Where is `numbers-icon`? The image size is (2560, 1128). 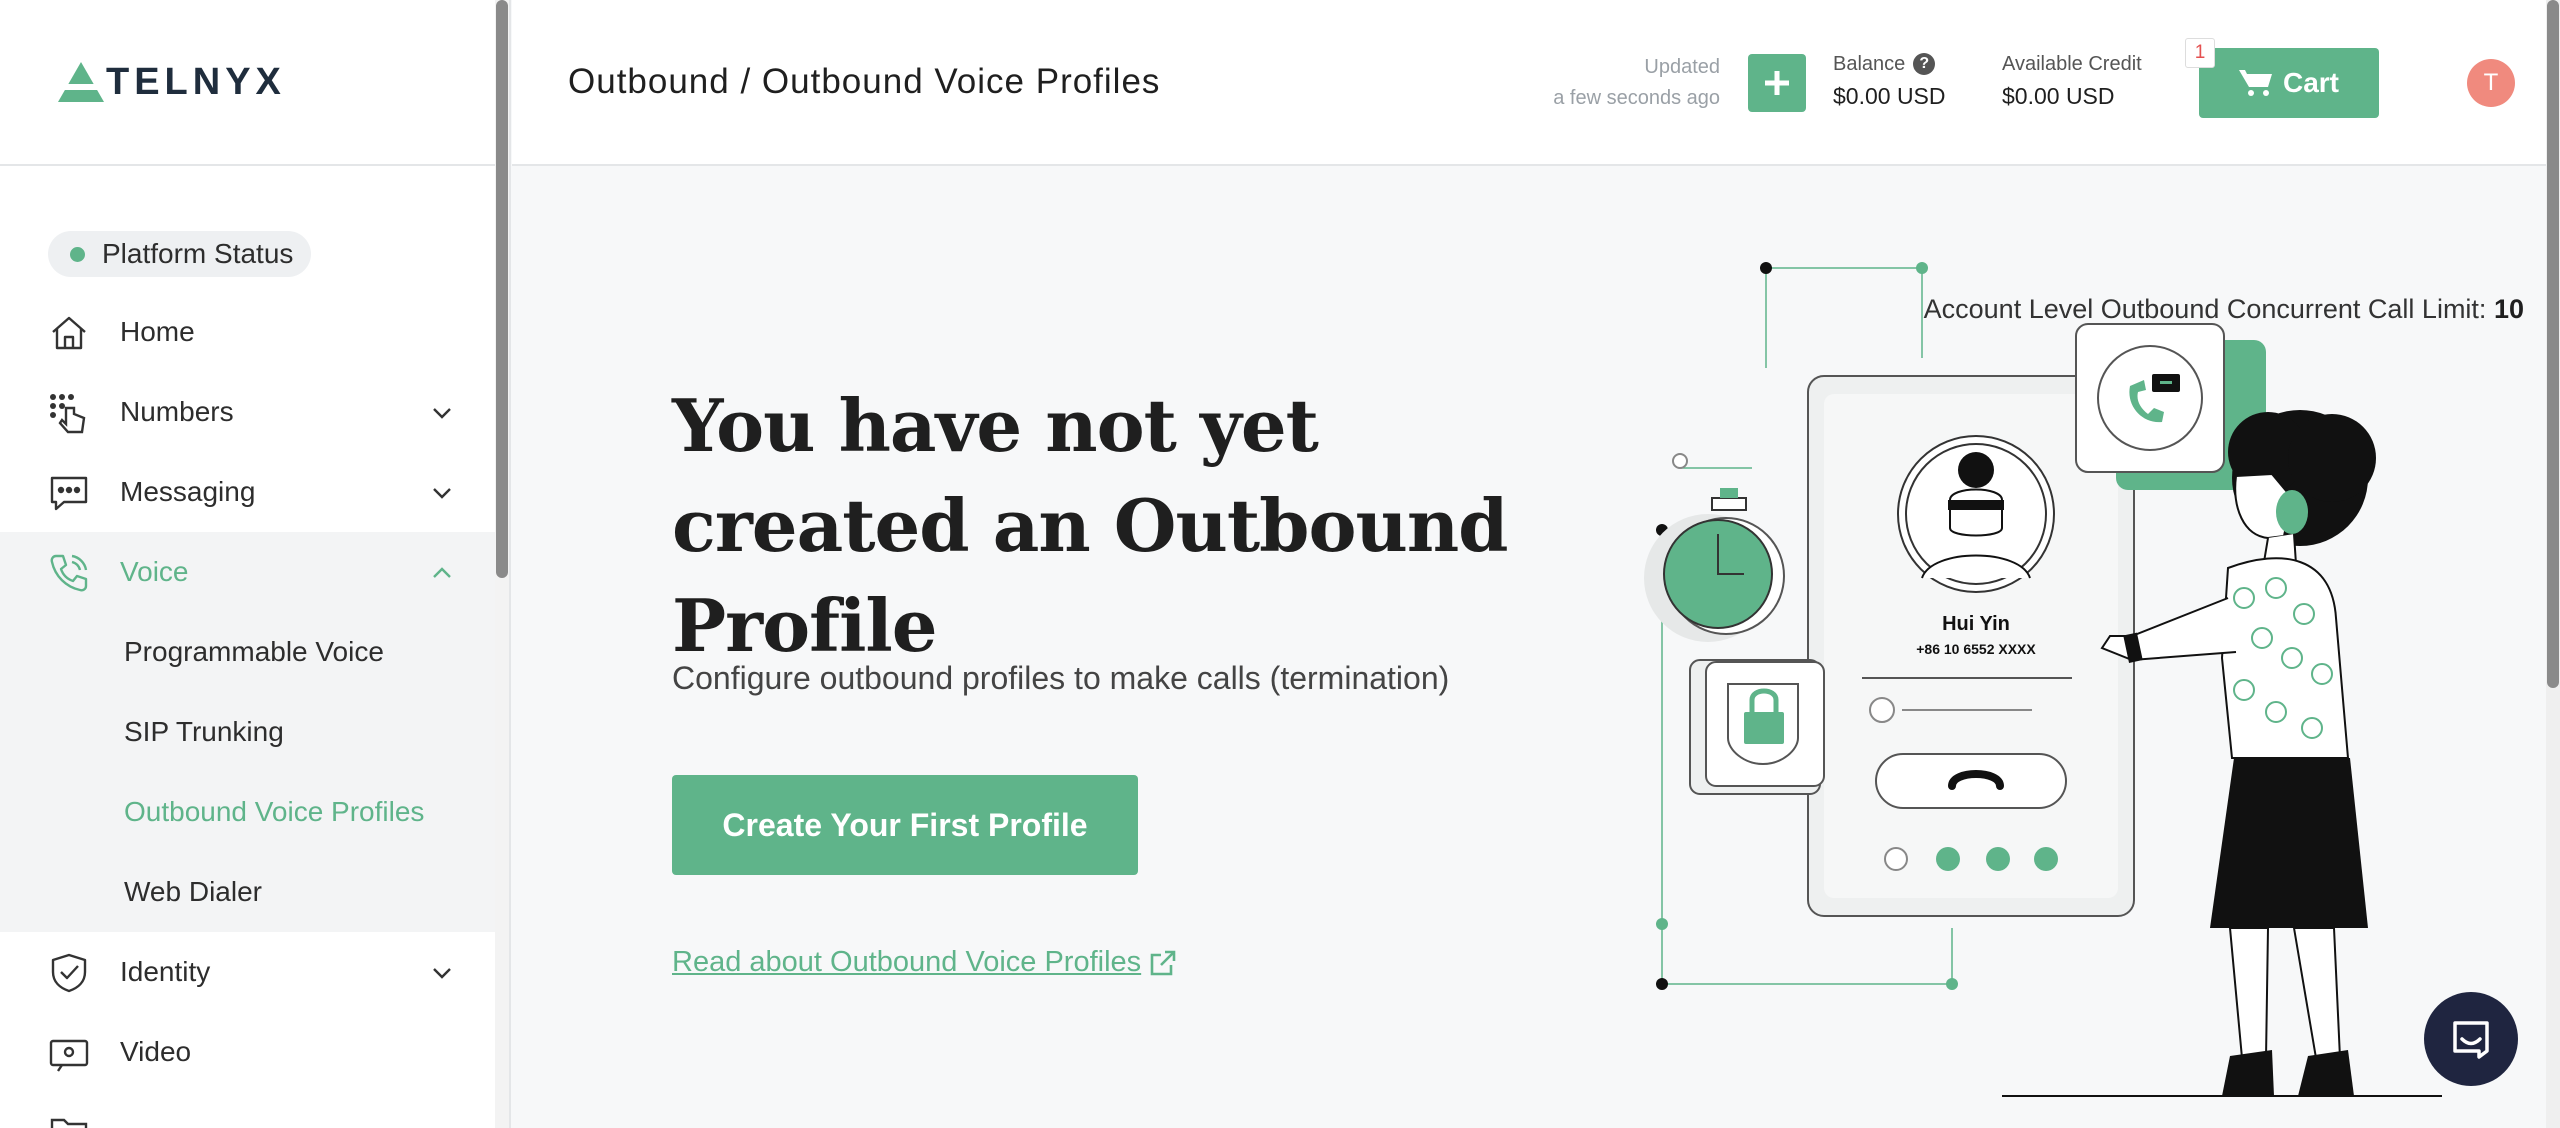 numbers-icon is located at coordinates (68, 414).